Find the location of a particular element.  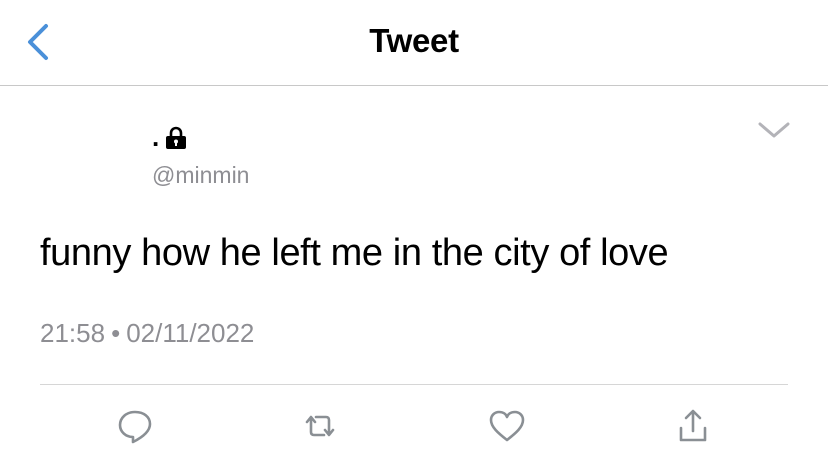

reply-icon is located at coordinates (135, 427).